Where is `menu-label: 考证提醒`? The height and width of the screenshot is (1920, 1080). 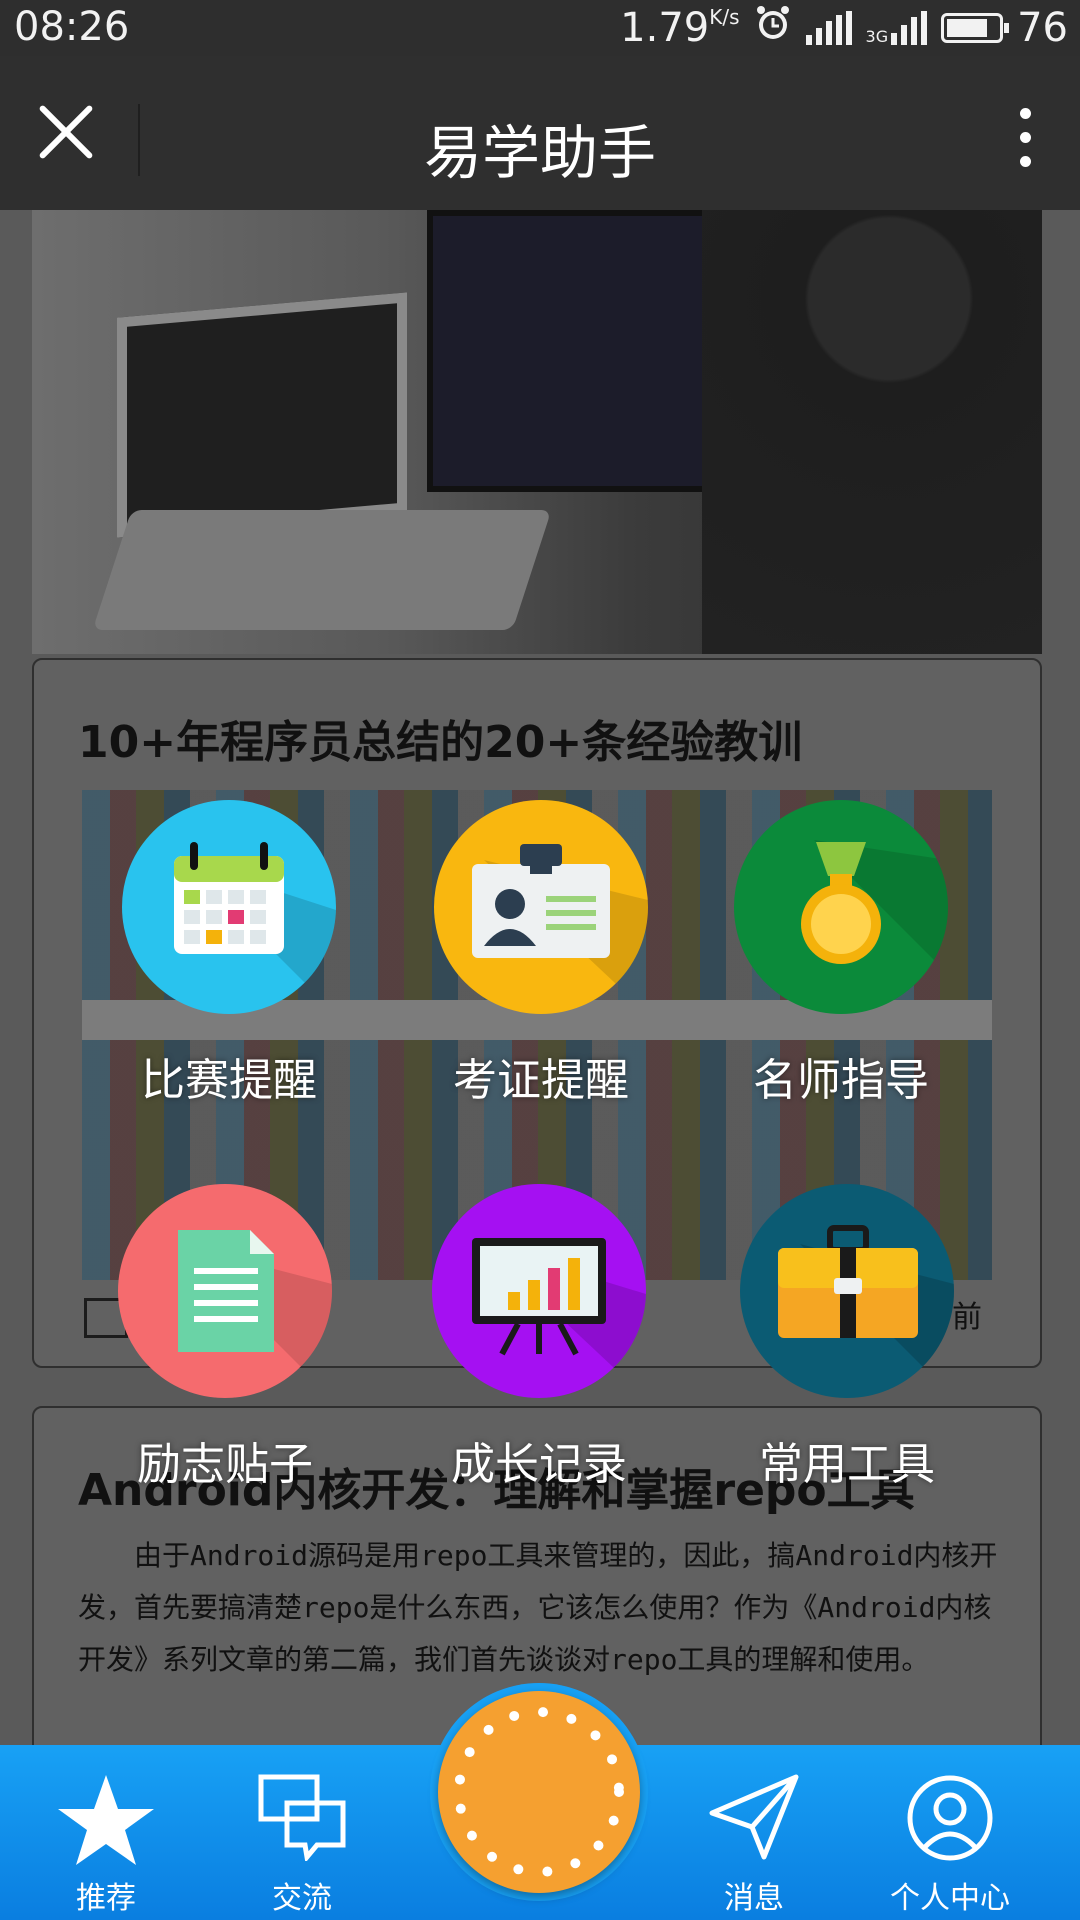
menu-label: 考证提醒 is located at coordinates (541, 1080).